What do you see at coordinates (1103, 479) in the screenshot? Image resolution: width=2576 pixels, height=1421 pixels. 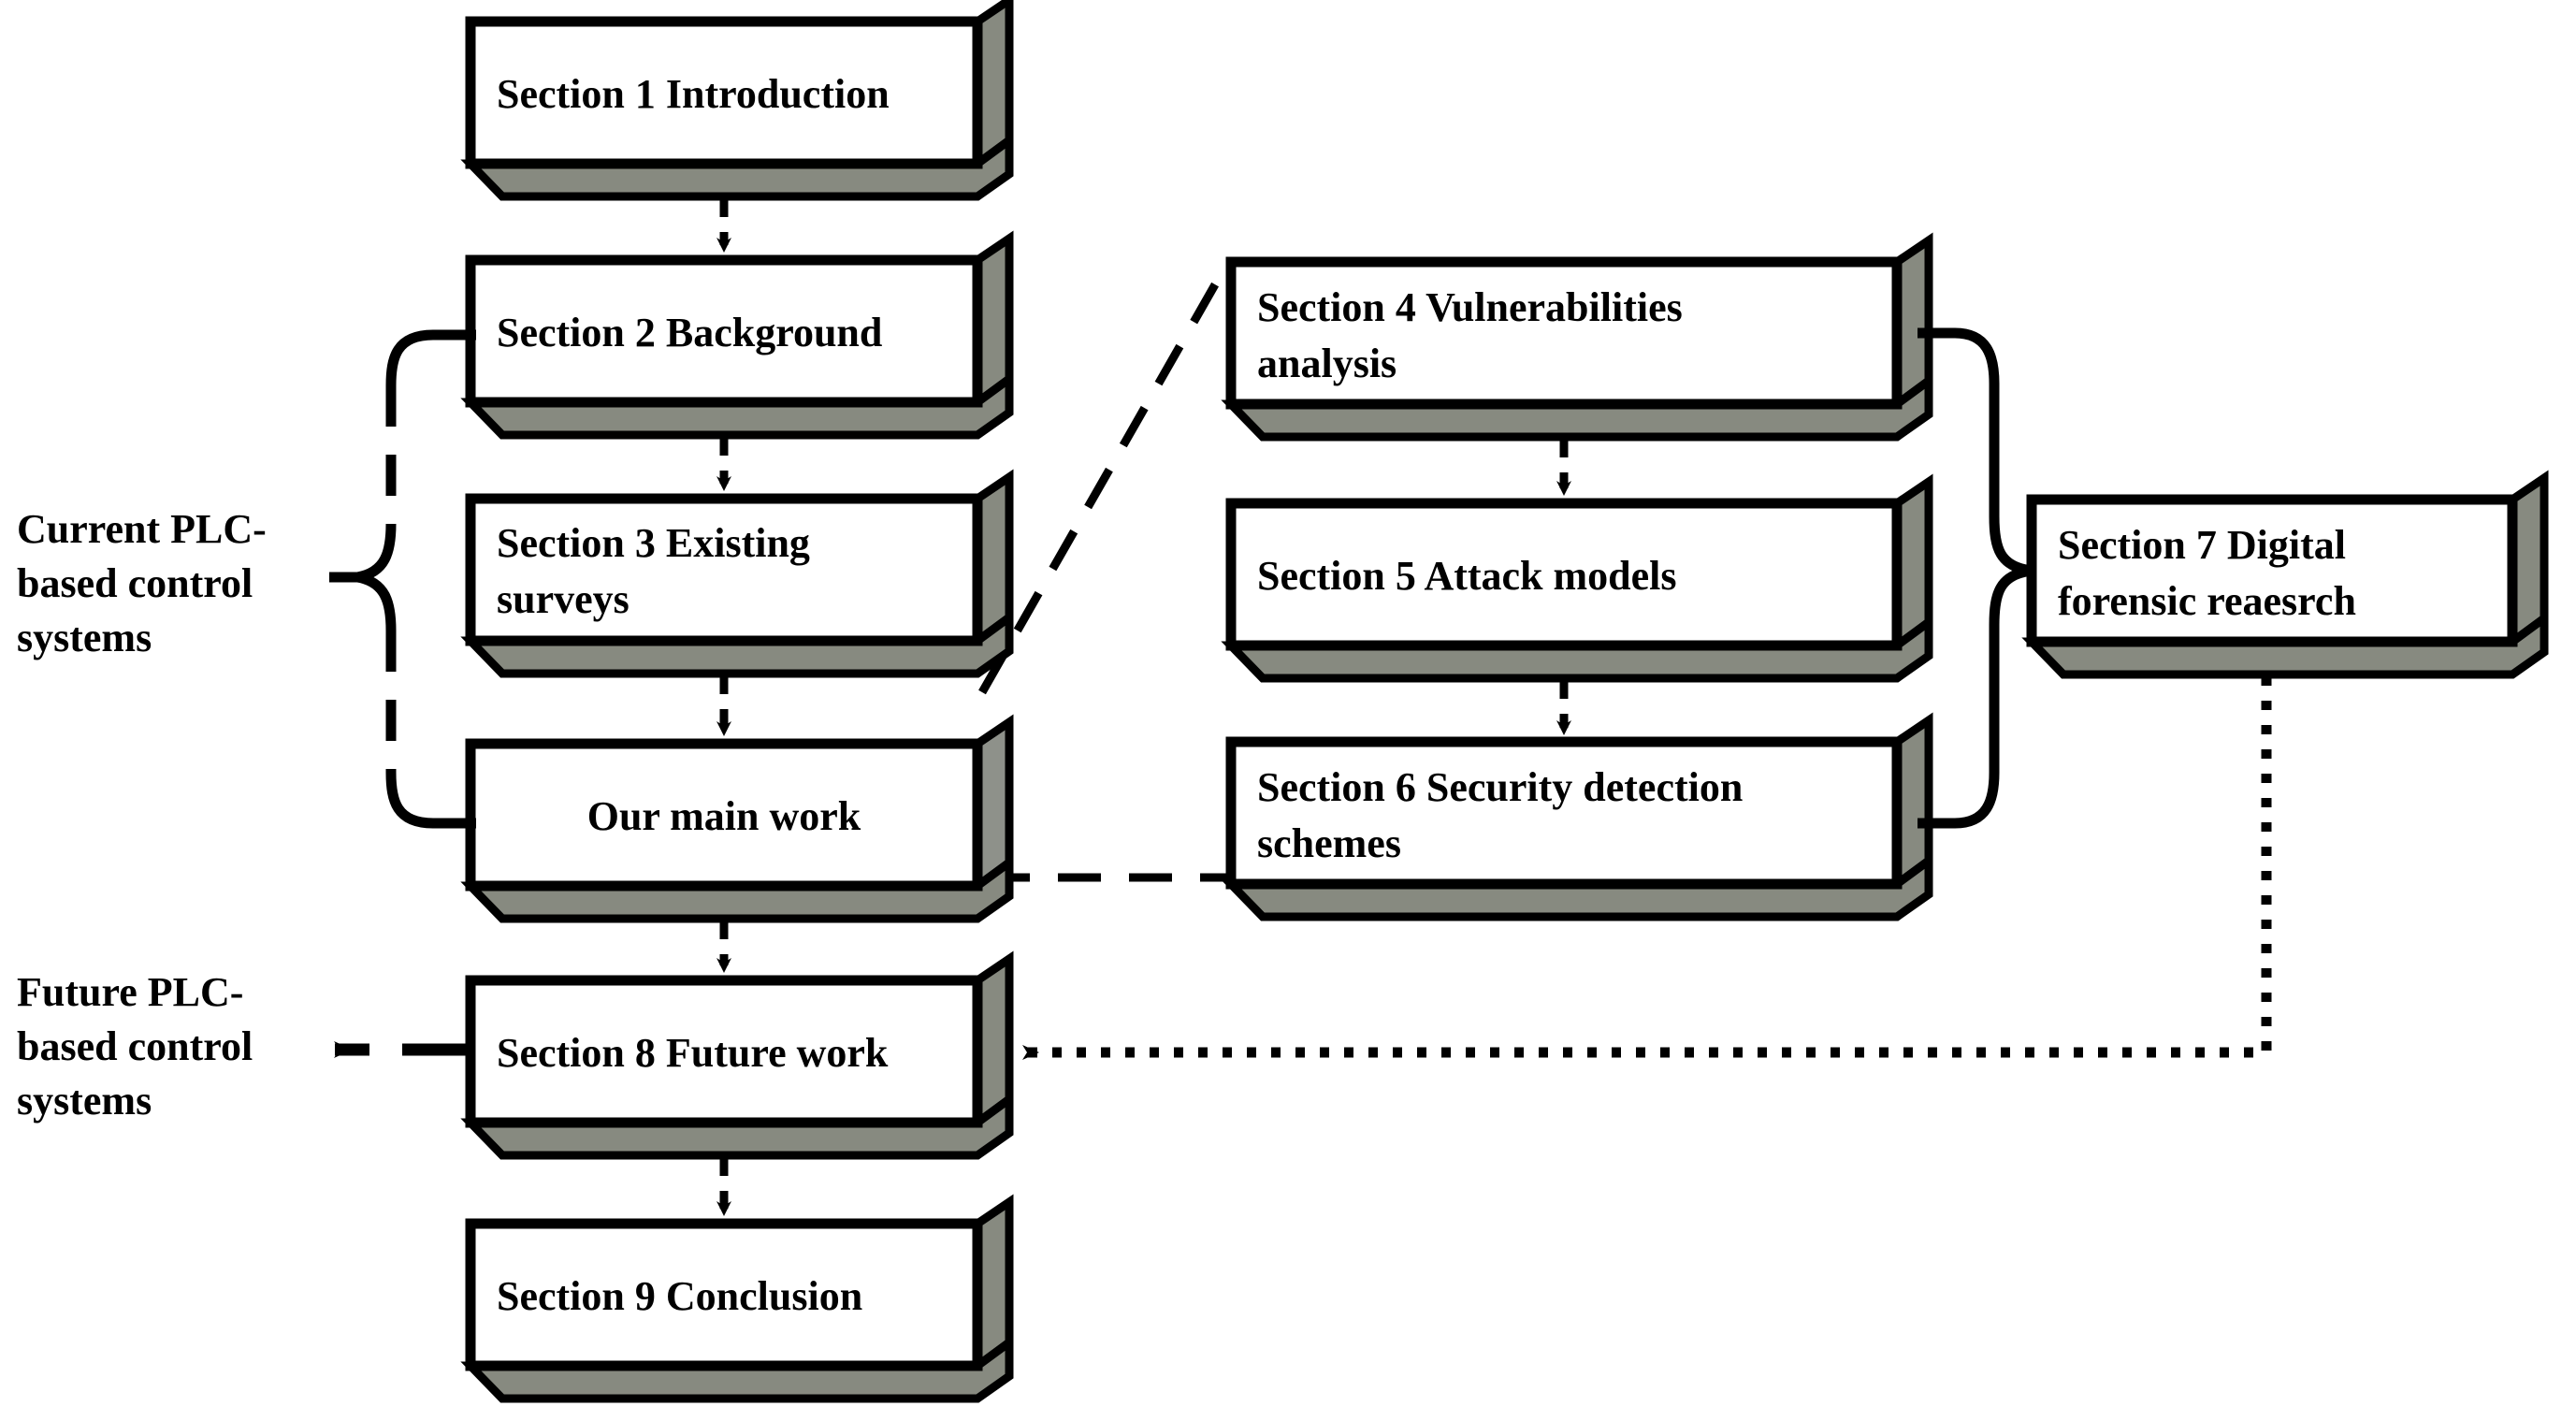 I see `edge-main-to-s4` at bounding box center [1103, 479].